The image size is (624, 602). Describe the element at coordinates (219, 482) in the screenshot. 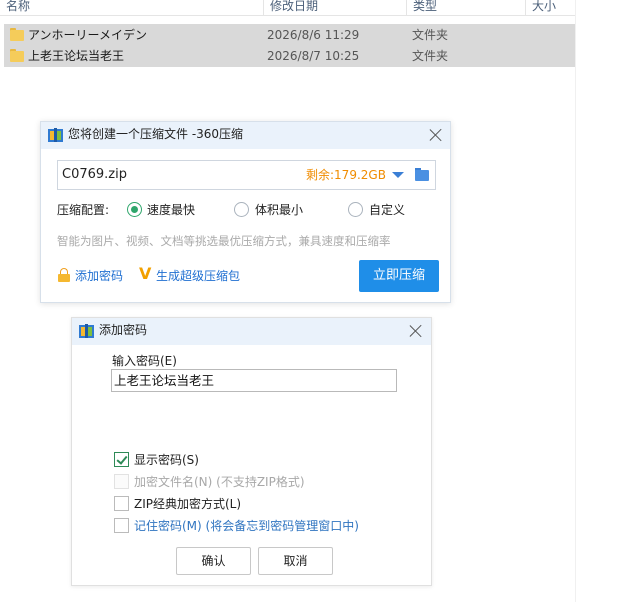

I see `encrypt-filename-label: 加密文件名(N) (不支持ZIP格式)` at that location.